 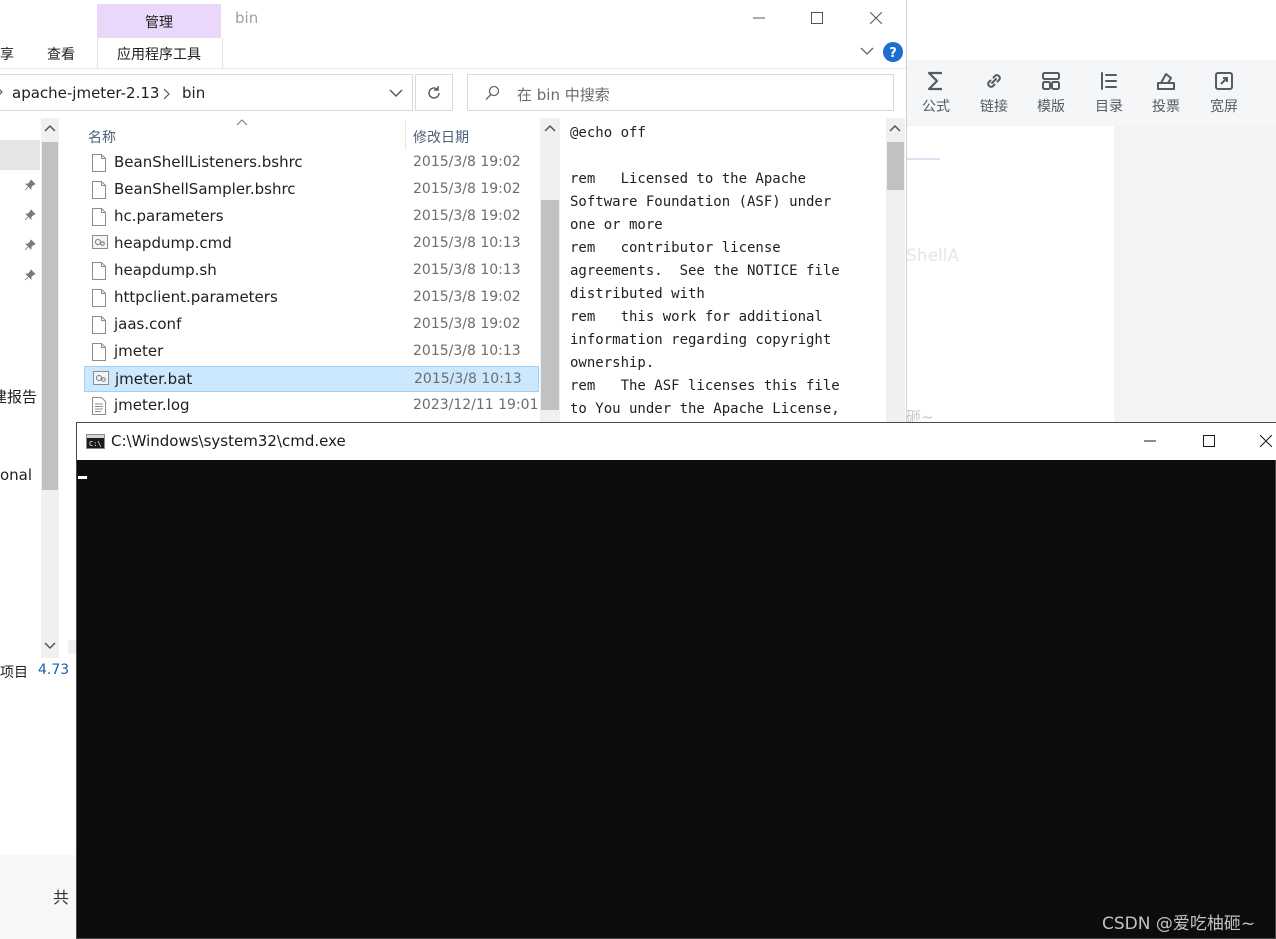 I want to click on file-name: jmeter, so click(x=139, y=351).